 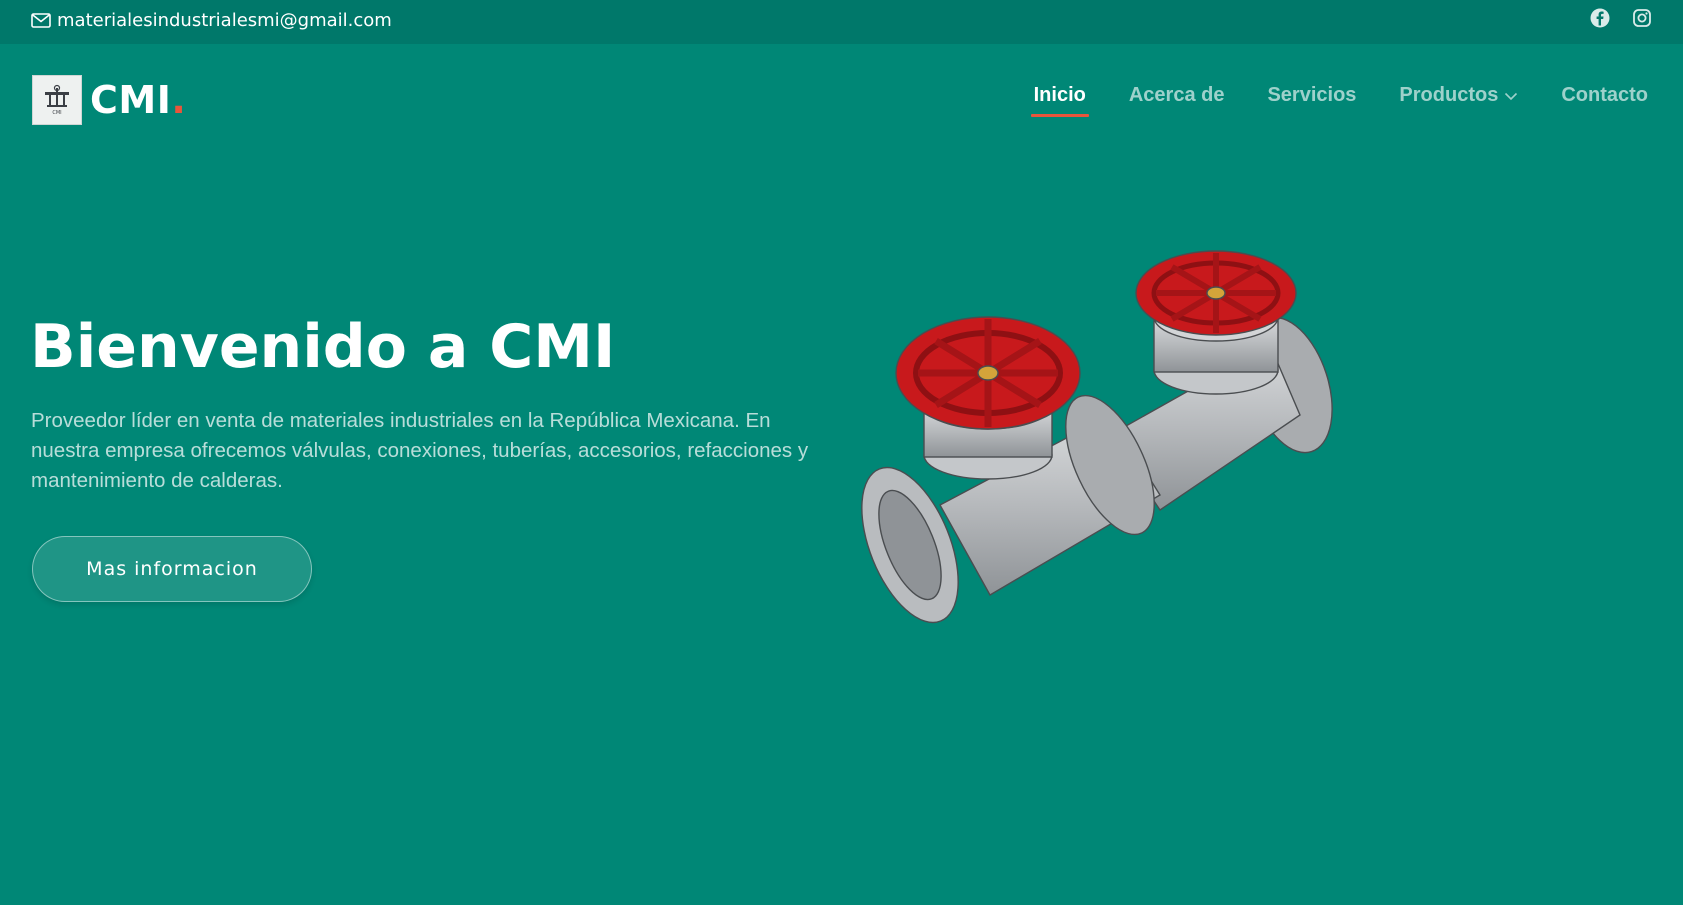 I want to click on nav-item-inicio: Inicio, so click(x=1060, y=100).